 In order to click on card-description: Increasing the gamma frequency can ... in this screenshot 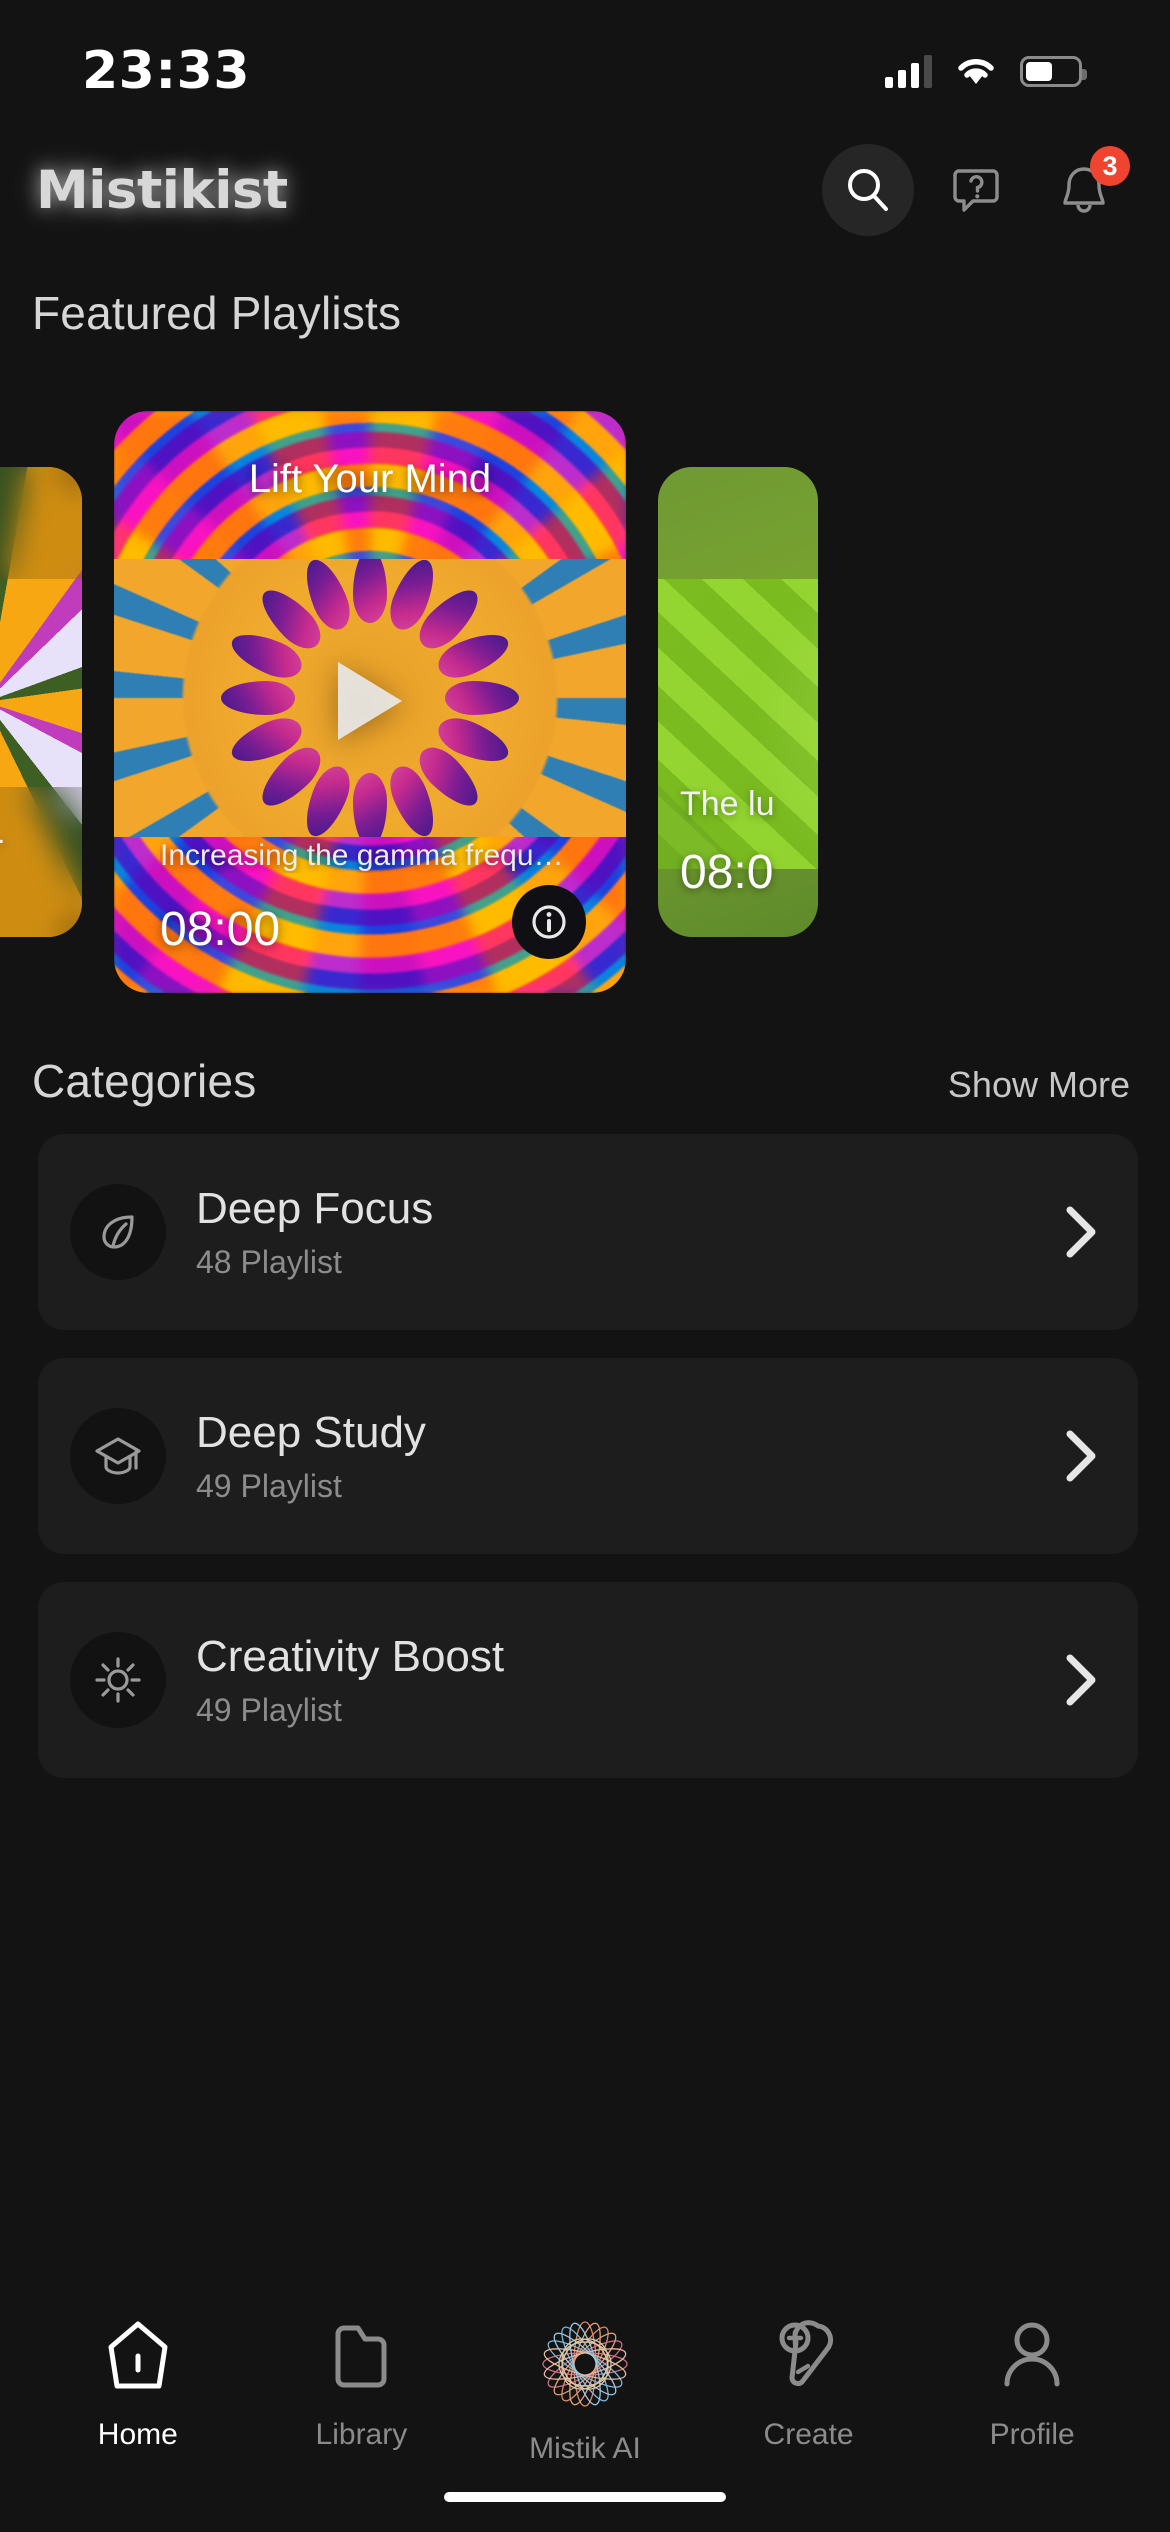, I will do `click(370, 855)`.